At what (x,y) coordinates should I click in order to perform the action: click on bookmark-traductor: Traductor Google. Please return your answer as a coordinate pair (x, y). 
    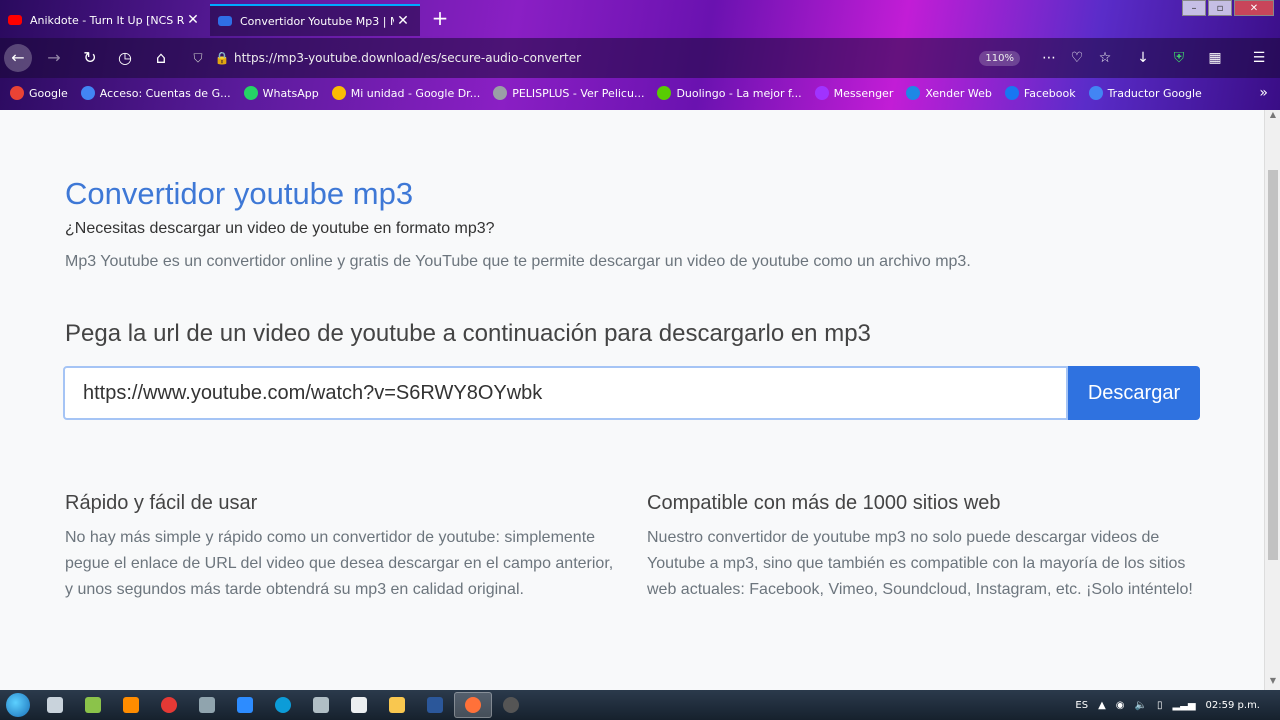
    Looking at the image, I should click on (1145, 93).